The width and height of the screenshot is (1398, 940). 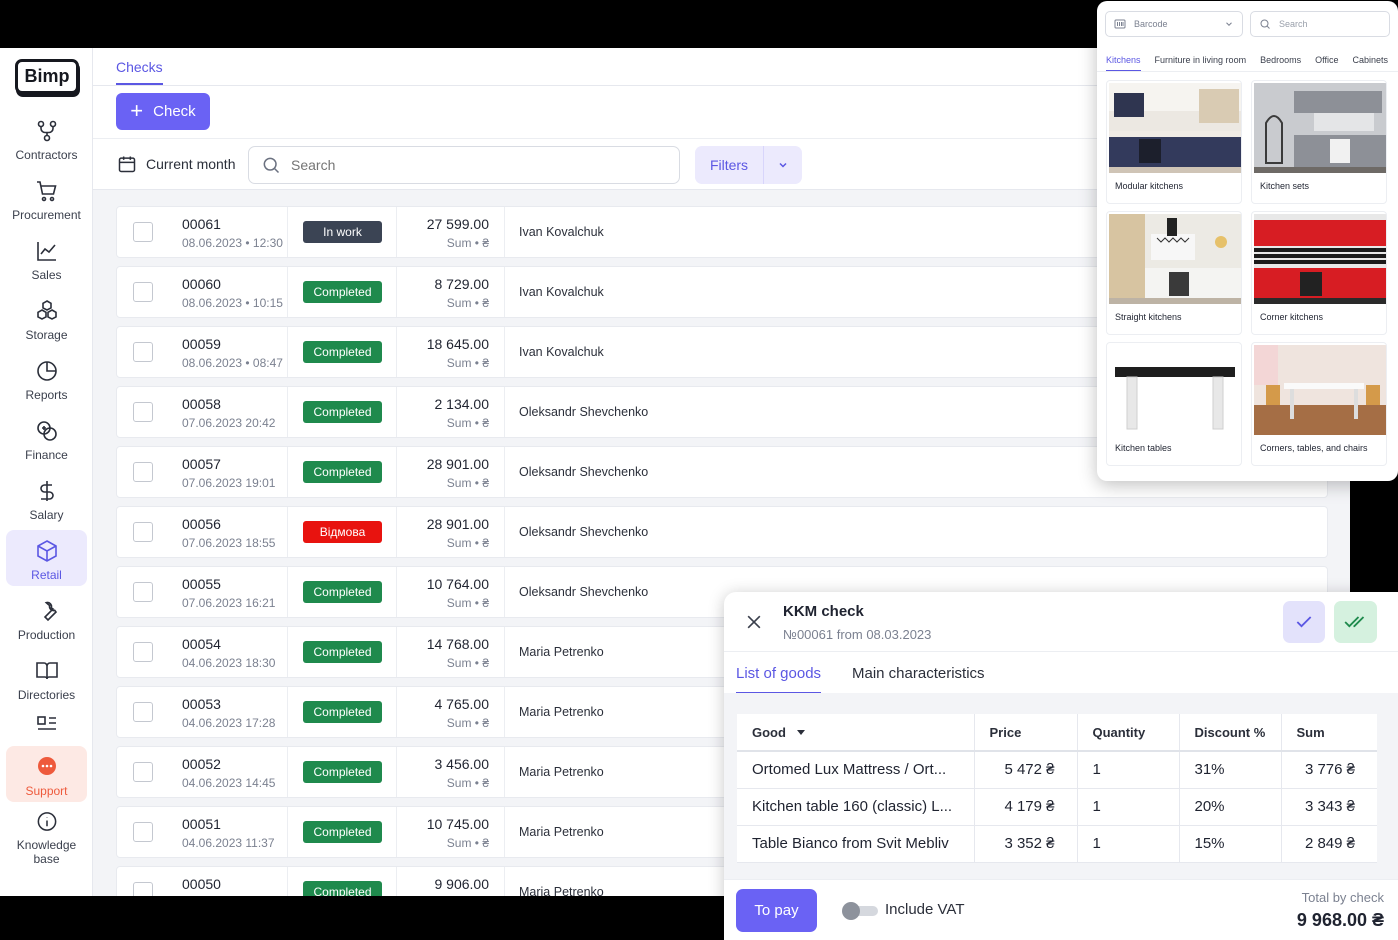 What do you see at coordinates (1174, 404) in the screenshot?
I see `category-card-kitchen-tables: Kitchen tables` at bounding box center [1174, 404].